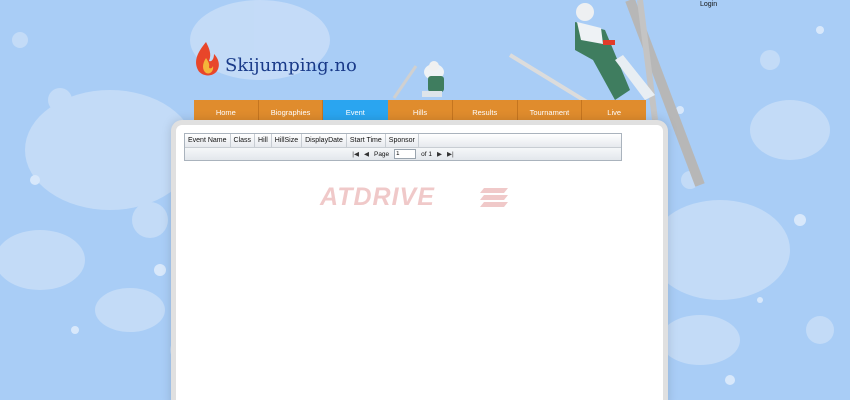 The image size is (850, 400). I want to click on nav-hills: Hills, so click(420, 112).